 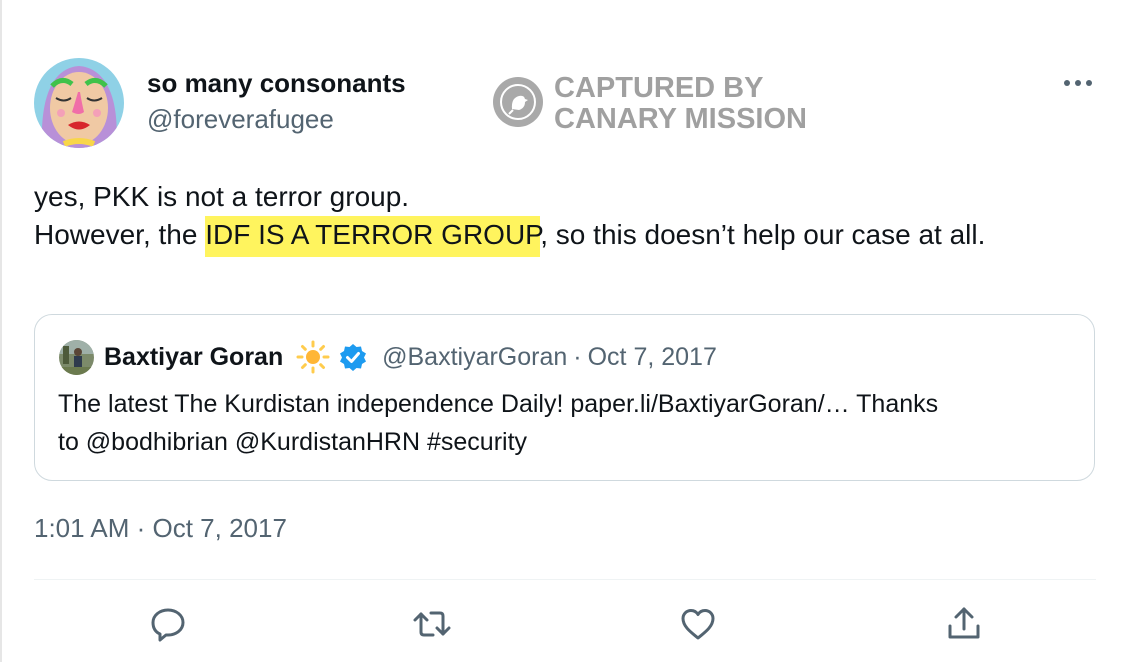 I want to click on watermark-text: CAPTURED BY CANARY MISSION, so click(x=680, y=104).